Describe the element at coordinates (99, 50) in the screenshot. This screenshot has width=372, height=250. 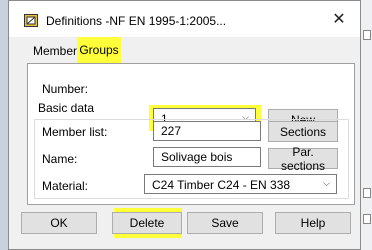
I see `tab-groups: Groups` at that location.